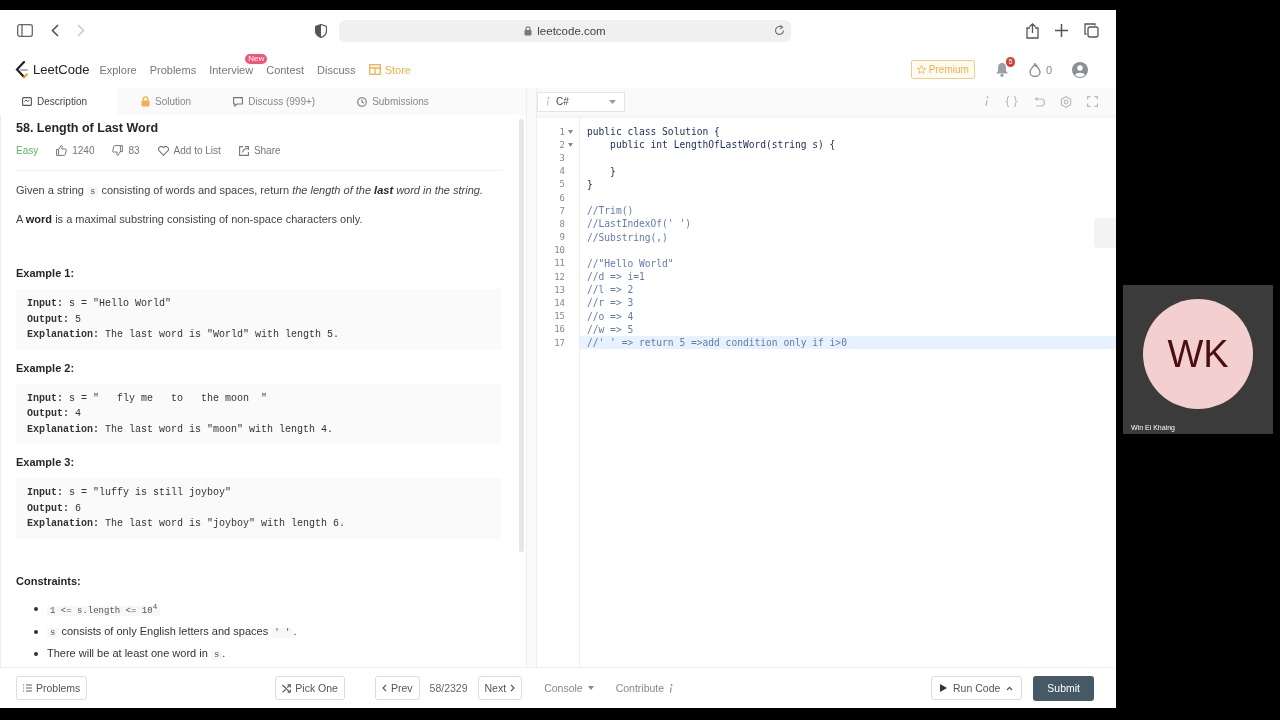  I want to click on code-line: }, so click(590, 184).